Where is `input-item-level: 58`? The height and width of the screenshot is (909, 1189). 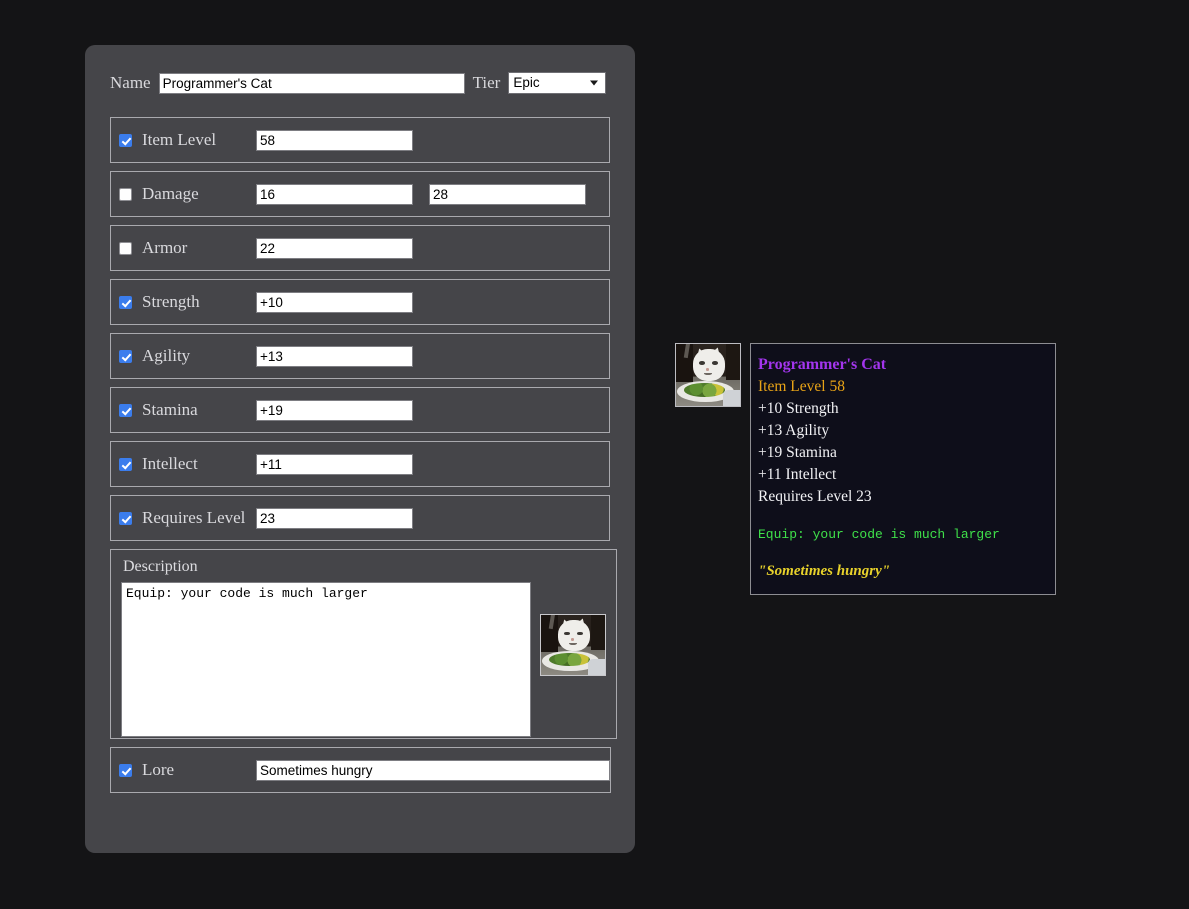 input-item-level: 58 is located at coordinates (334, 140).